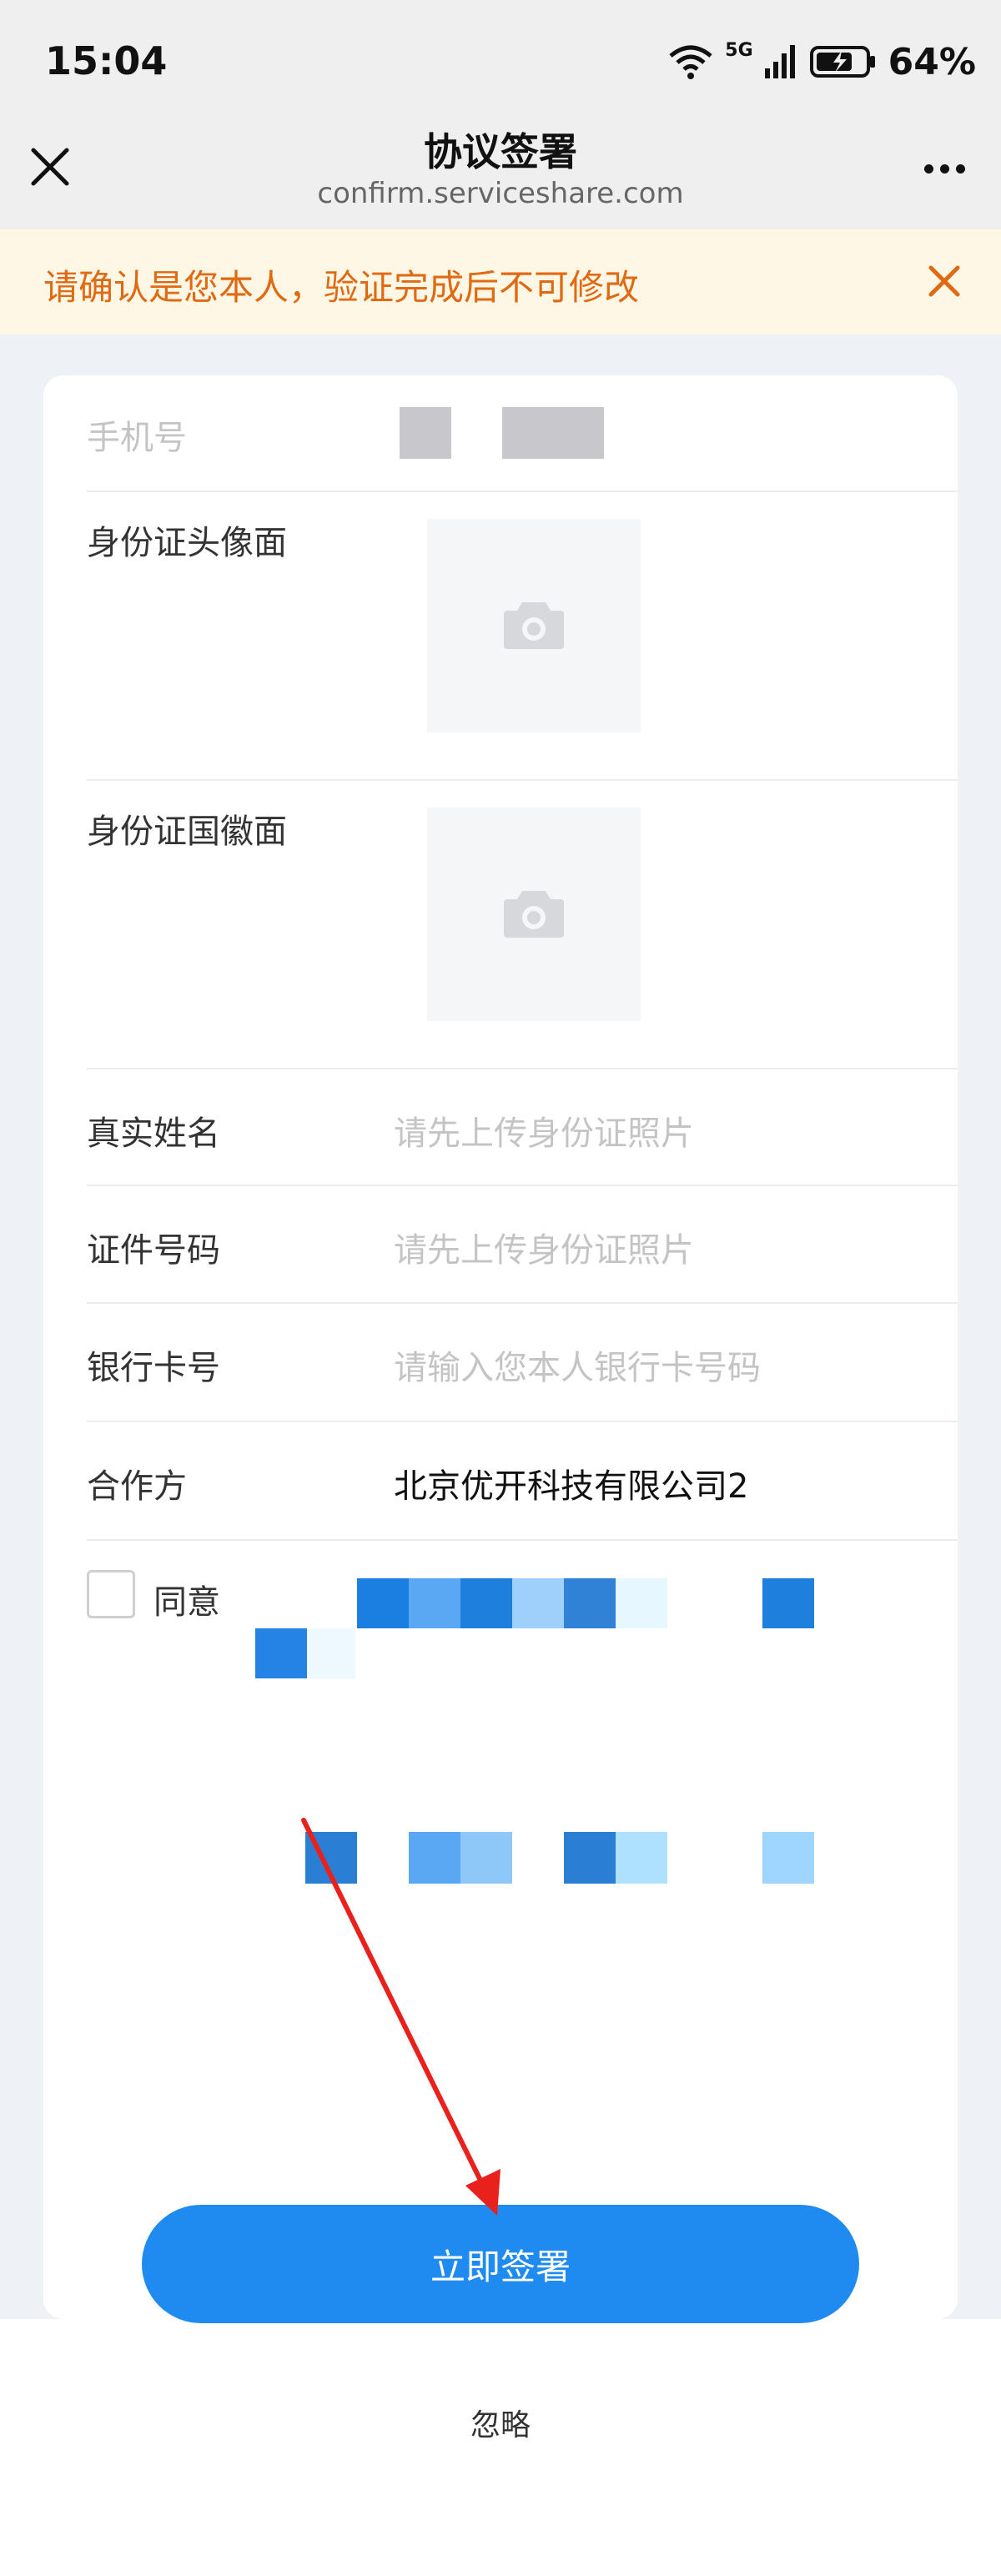  What do you see at coordinates (400, 2017) in the screenshot?
I see `annotation-arrow-icon` at bounding box center [400, 2017].